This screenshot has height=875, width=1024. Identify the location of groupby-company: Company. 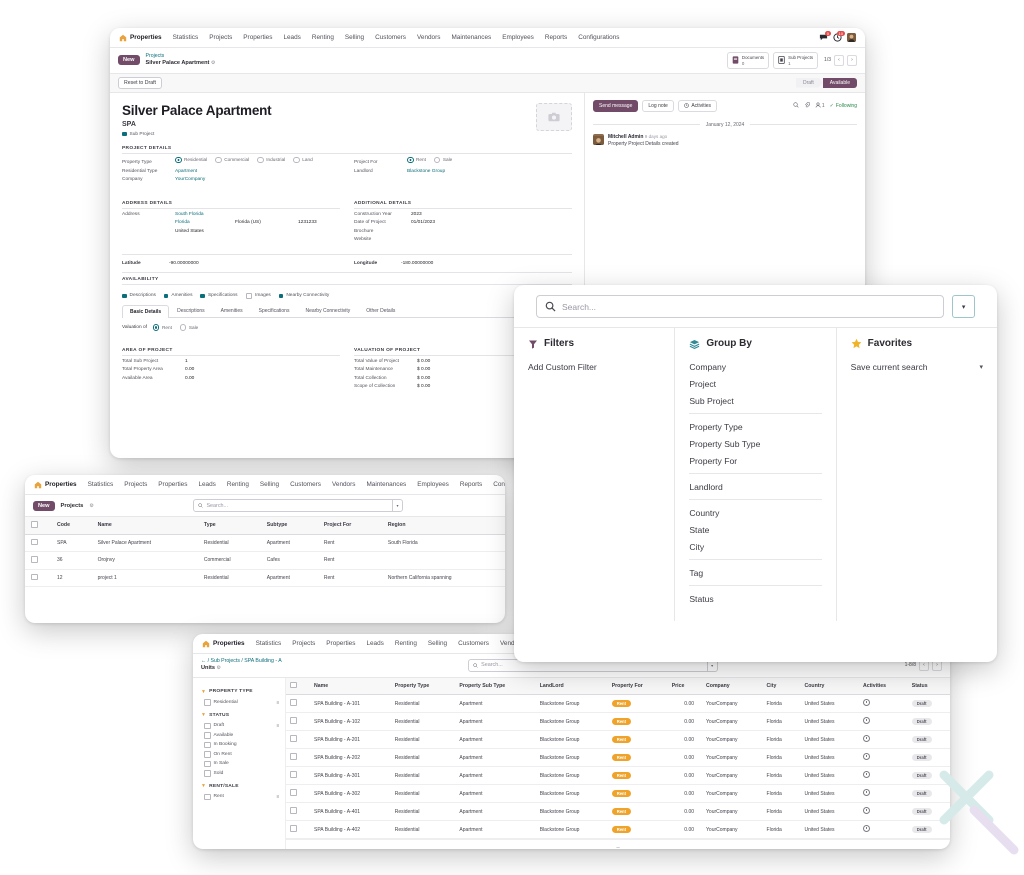
(755, 366).